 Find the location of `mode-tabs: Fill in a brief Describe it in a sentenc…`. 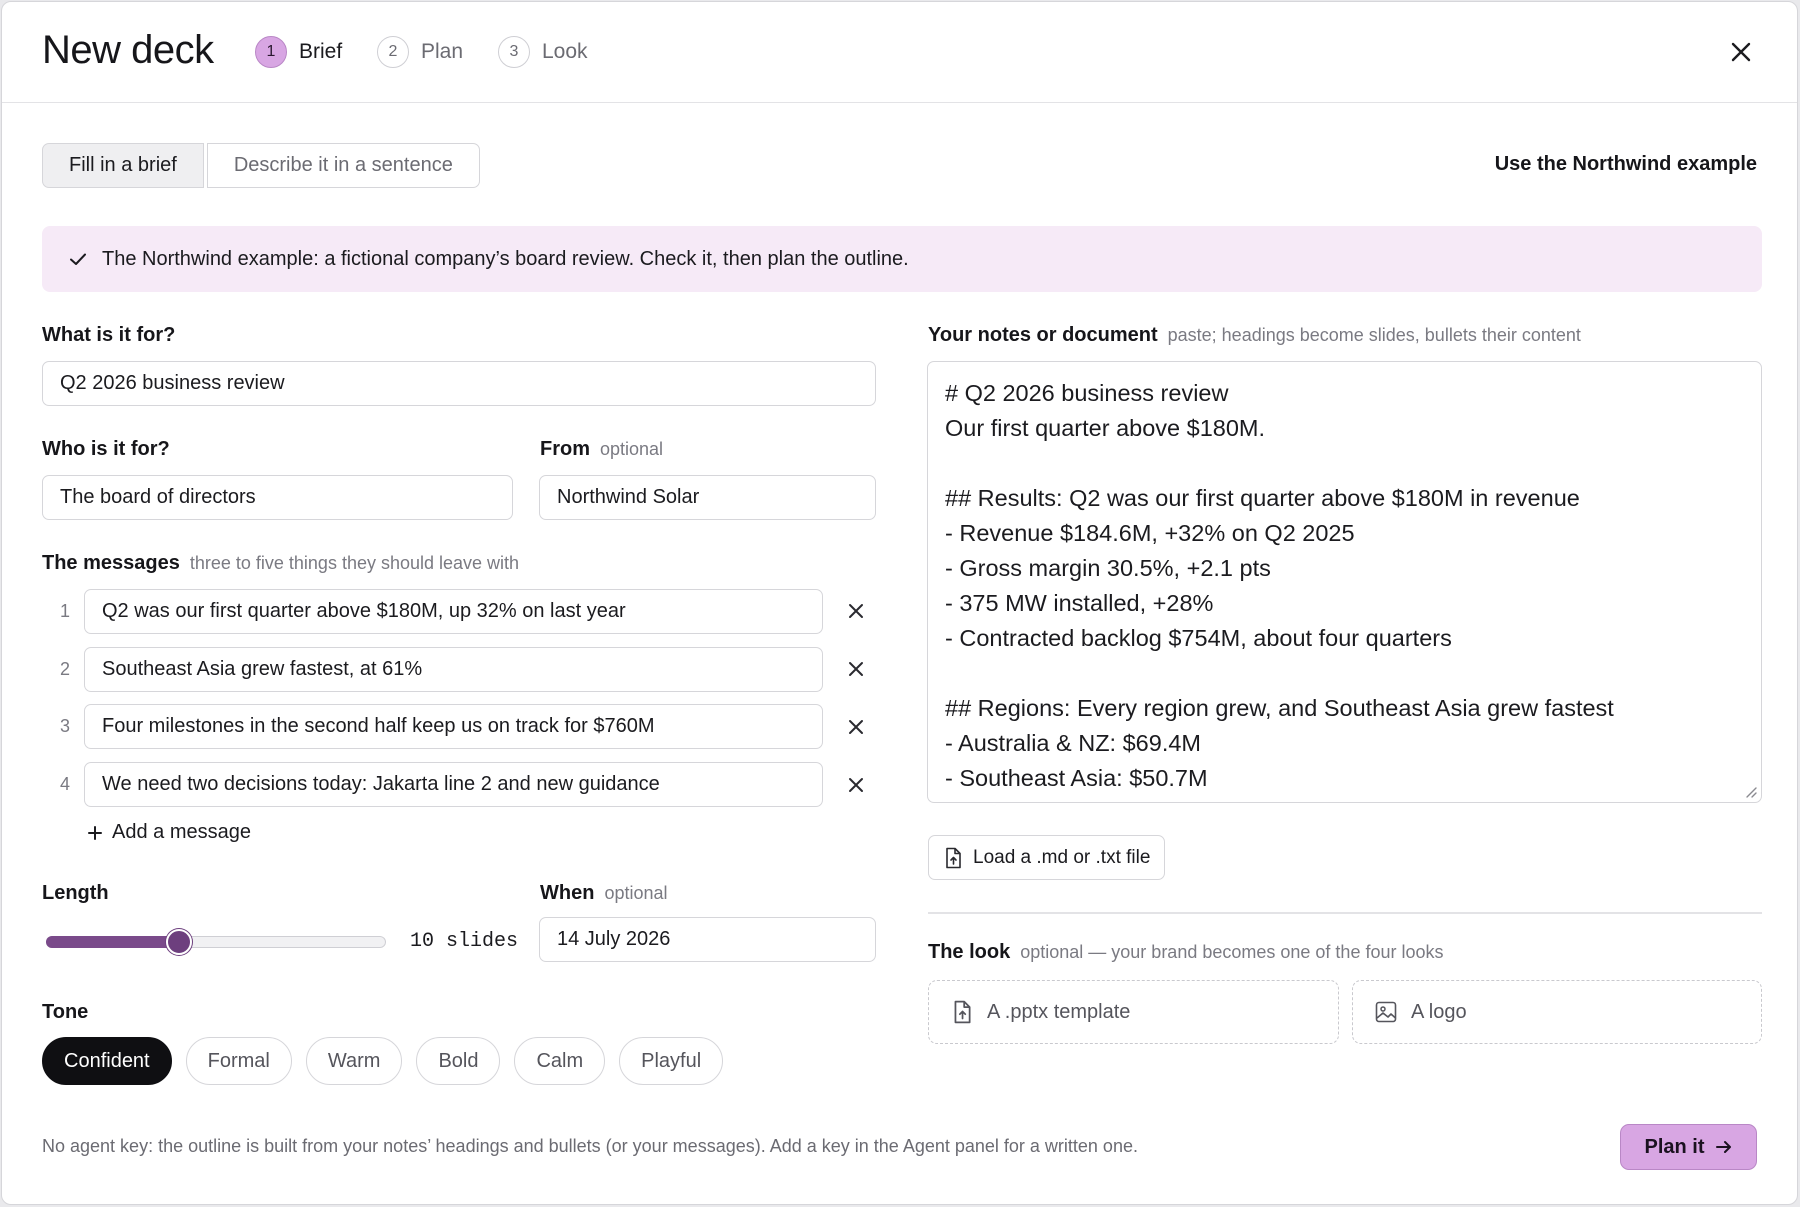

mode-tabs: Fill in a brief Describe it in a sentenc… is located at coordinates (261, 165).